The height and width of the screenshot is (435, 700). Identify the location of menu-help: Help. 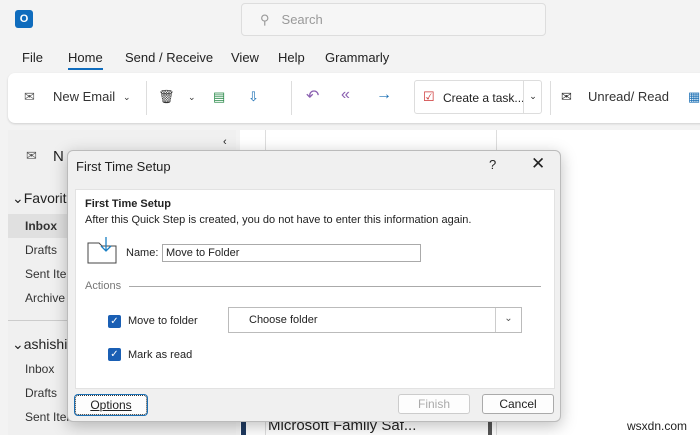
(291, 57).